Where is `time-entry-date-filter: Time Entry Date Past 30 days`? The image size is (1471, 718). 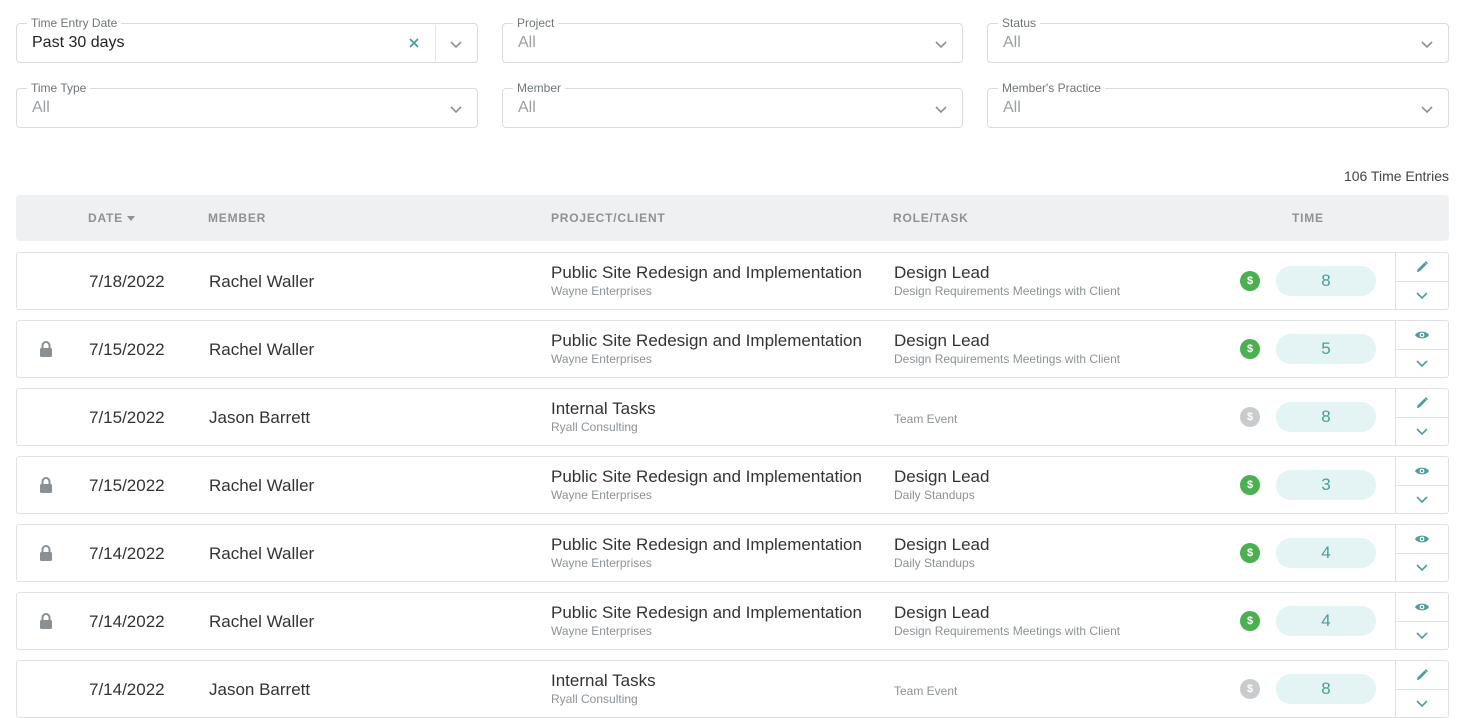 time-entry-date-filter: Time Entry Date Past 30 days is located at coordinates (247, 39).